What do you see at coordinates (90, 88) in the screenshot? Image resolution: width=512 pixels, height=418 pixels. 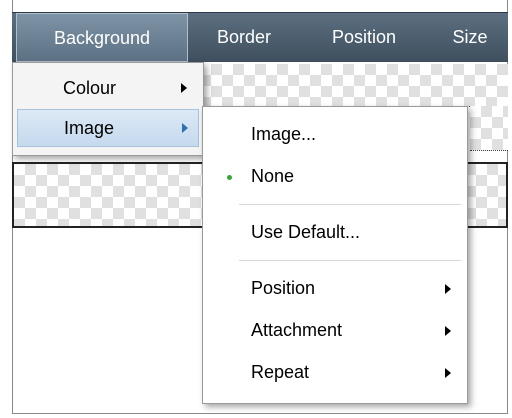 I see `menu-item-label: Colour` at bounding box center [90, 88].